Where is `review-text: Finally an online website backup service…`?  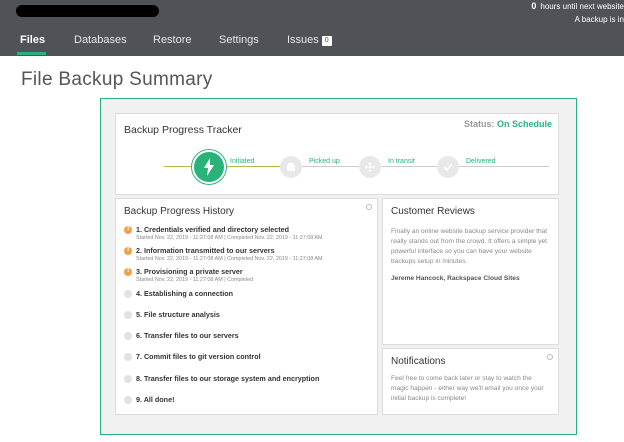
review-text: Finally an online website backup service… is located at coordinates (469, 246).